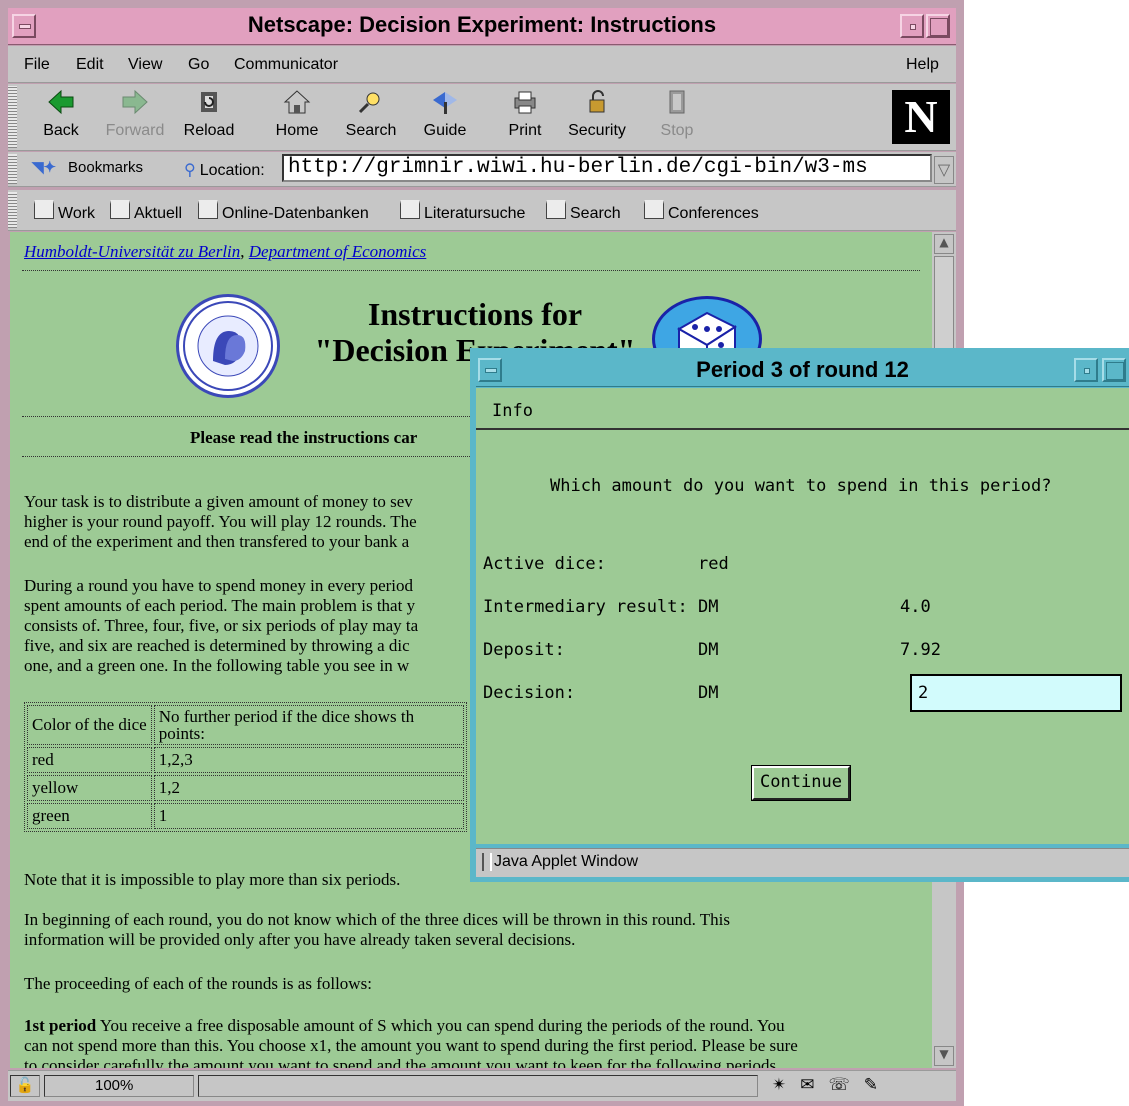  I want to click on applet-minimize-button, so click(1086, 370).